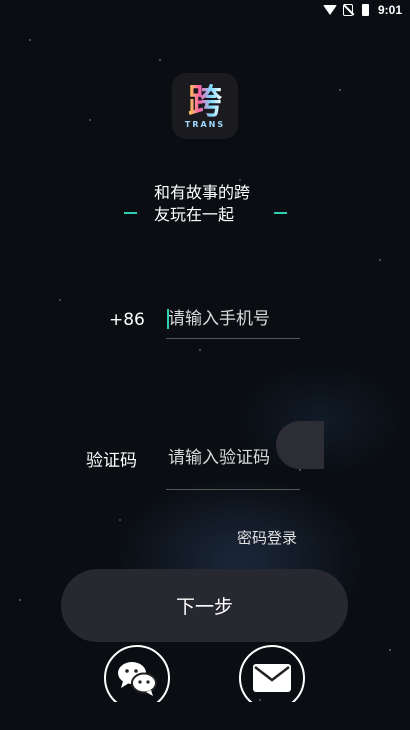  I want to click on code-label: 验证码, so click(111, 461).